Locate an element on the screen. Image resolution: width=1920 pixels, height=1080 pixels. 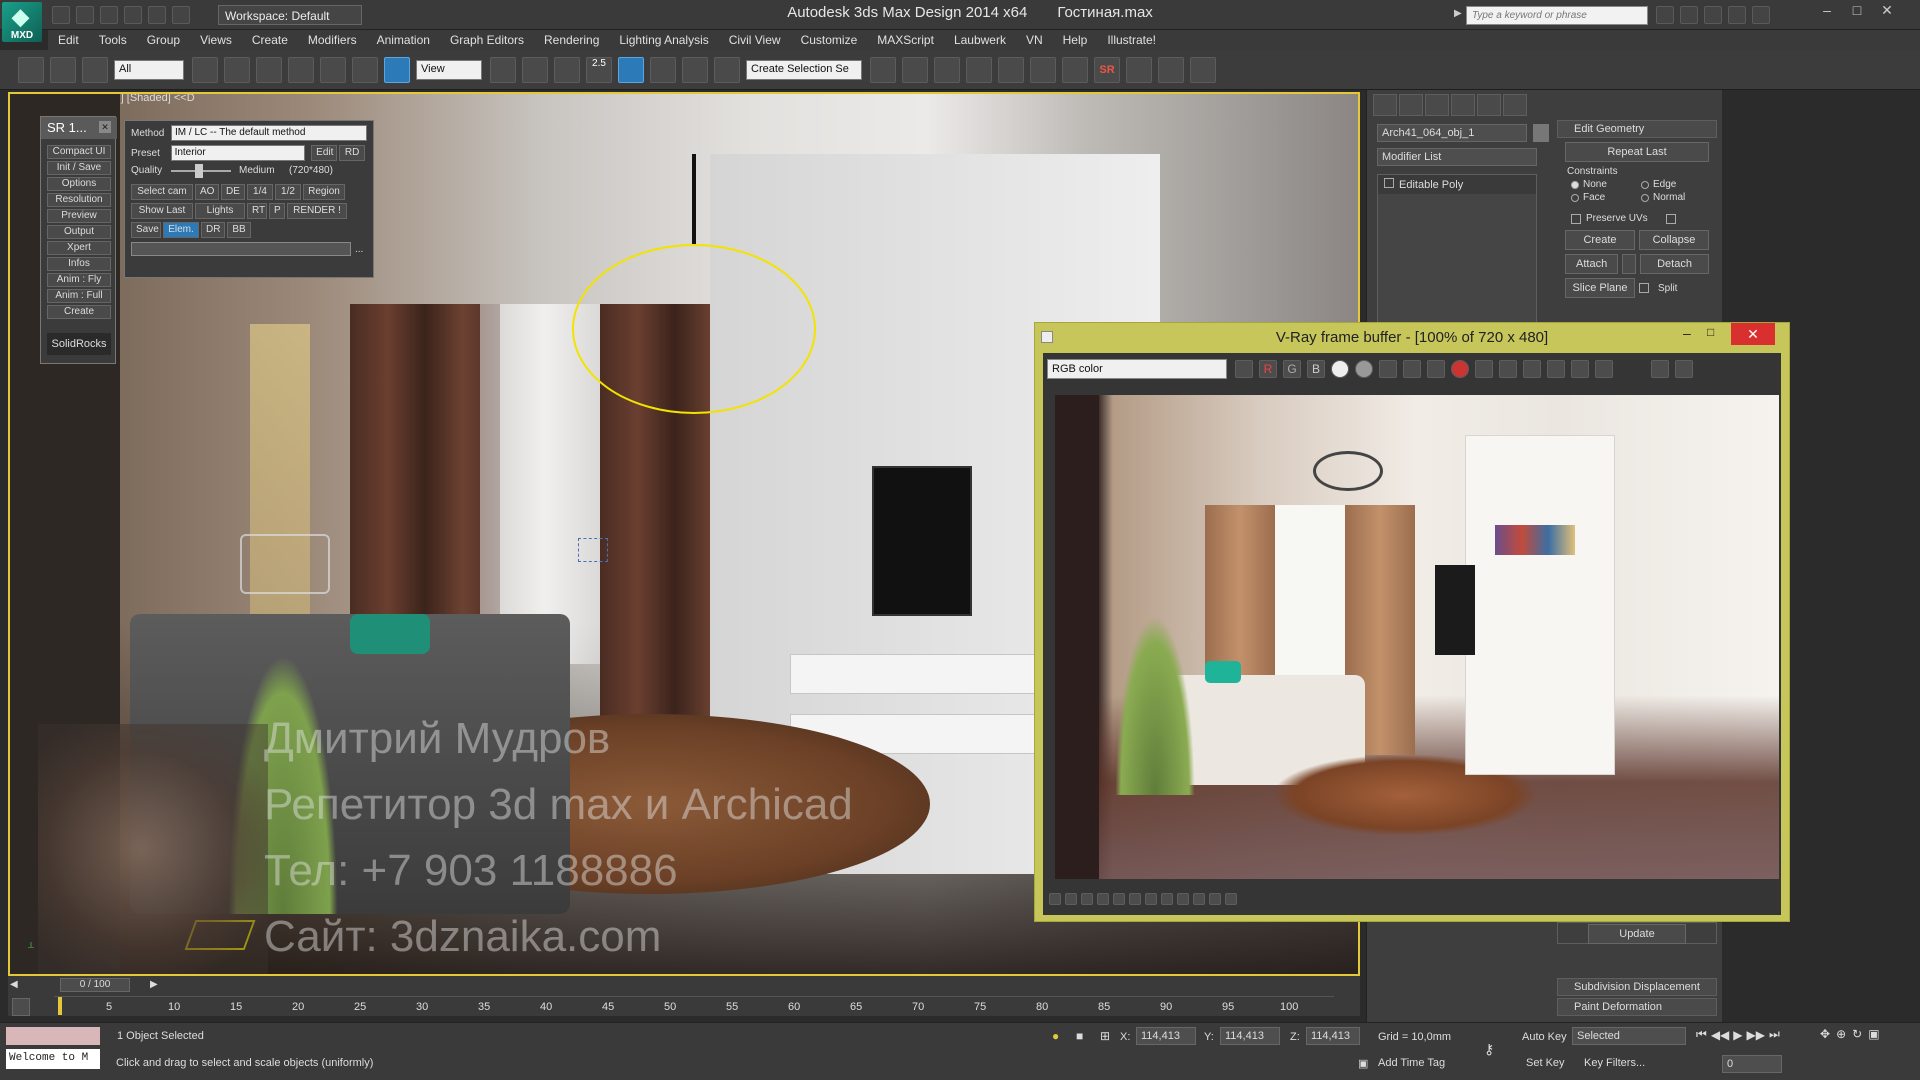
hierarchy-tab-icon is located at coordinates (1437, 105).